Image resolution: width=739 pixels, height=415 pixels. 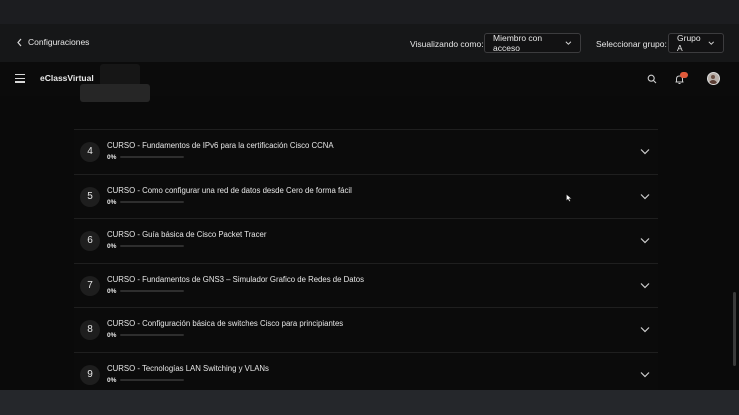 I want to click on brand-name: eClassVirtual, so click(x=67, y=78).